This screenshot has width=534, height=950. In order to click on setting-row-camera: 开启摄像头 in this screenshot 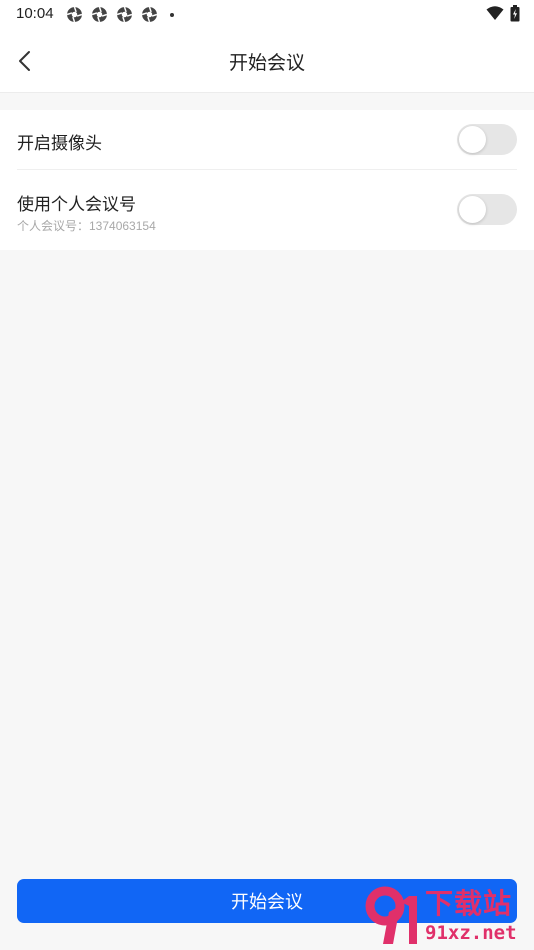, I will do `click(267, 140)`.